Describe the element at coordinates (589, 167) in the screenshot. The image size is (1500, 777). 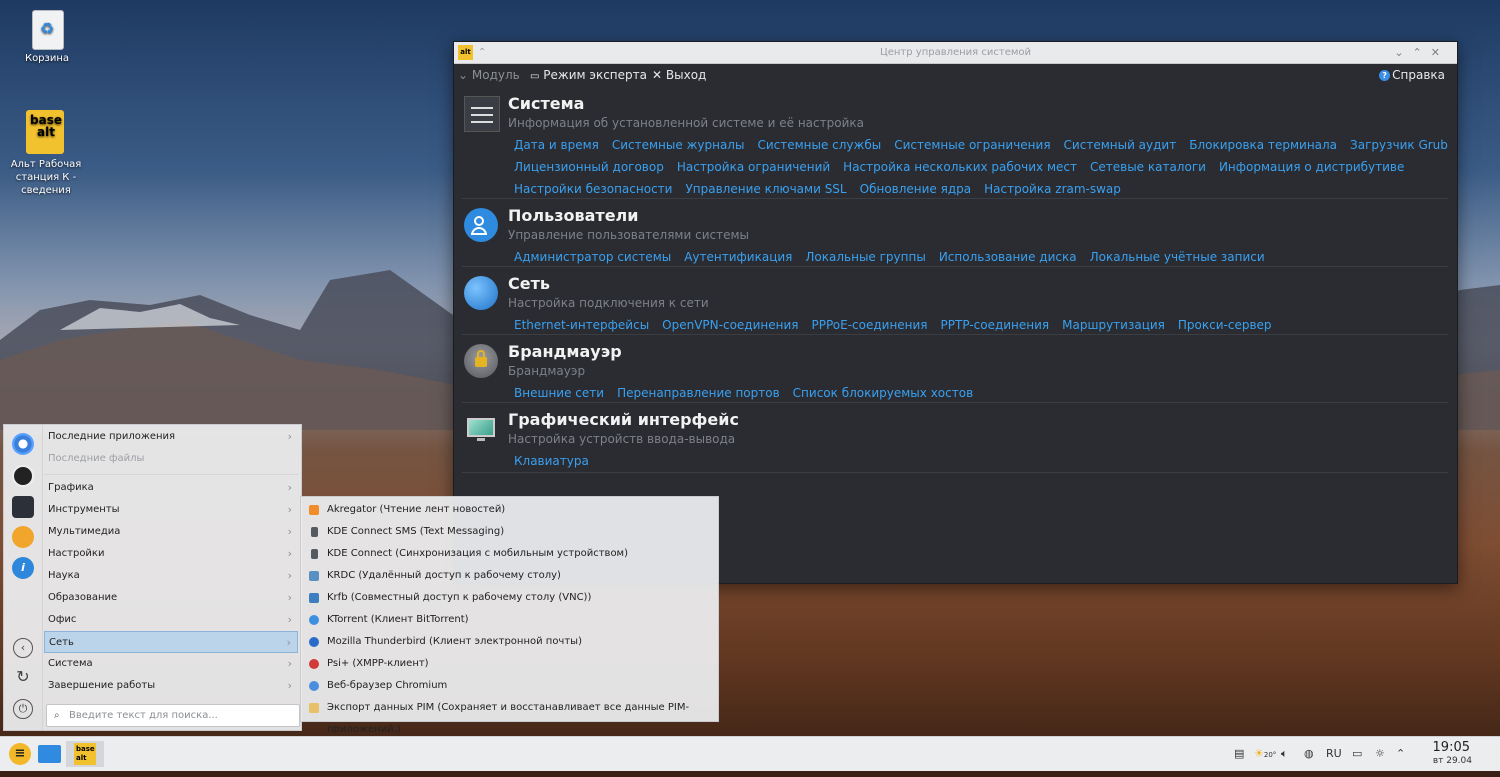
I see `link-license: Лицензионный договор` at that location.